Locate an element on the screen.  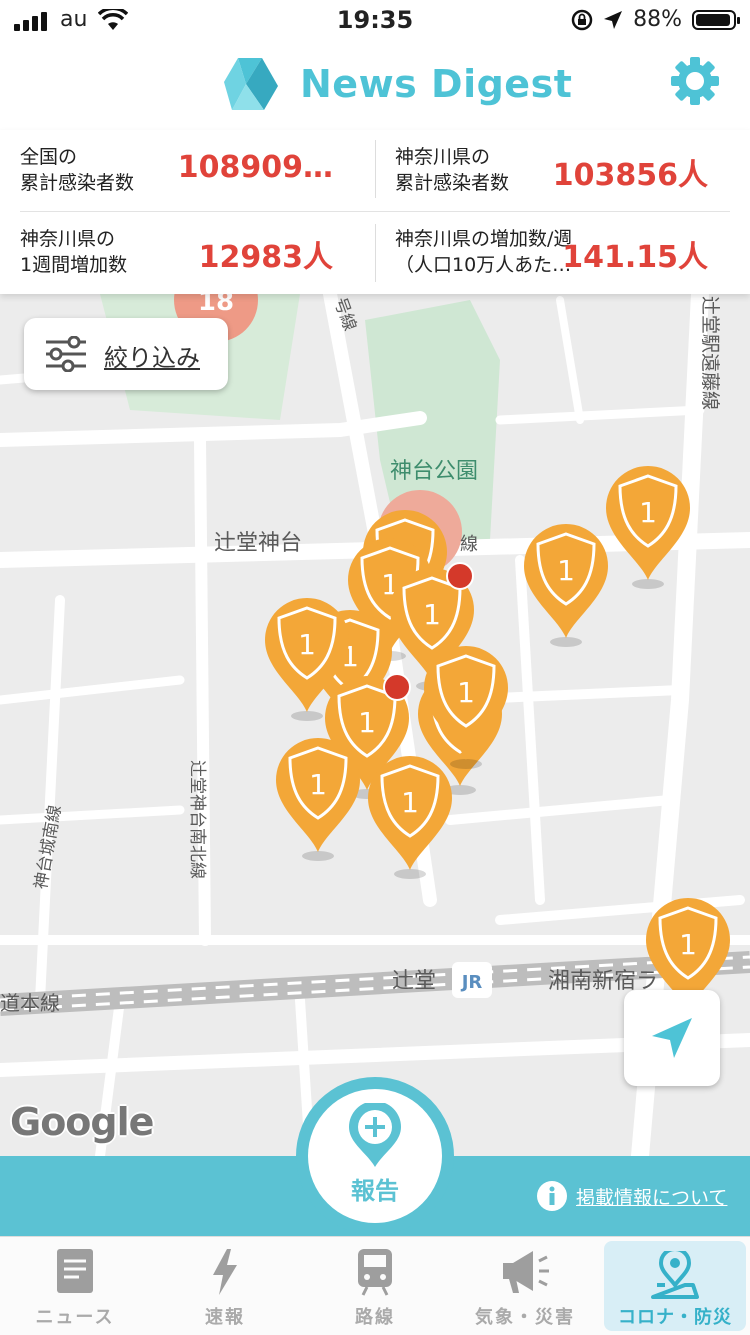
battery-percent: 88% is located at coordinates (657, 19).